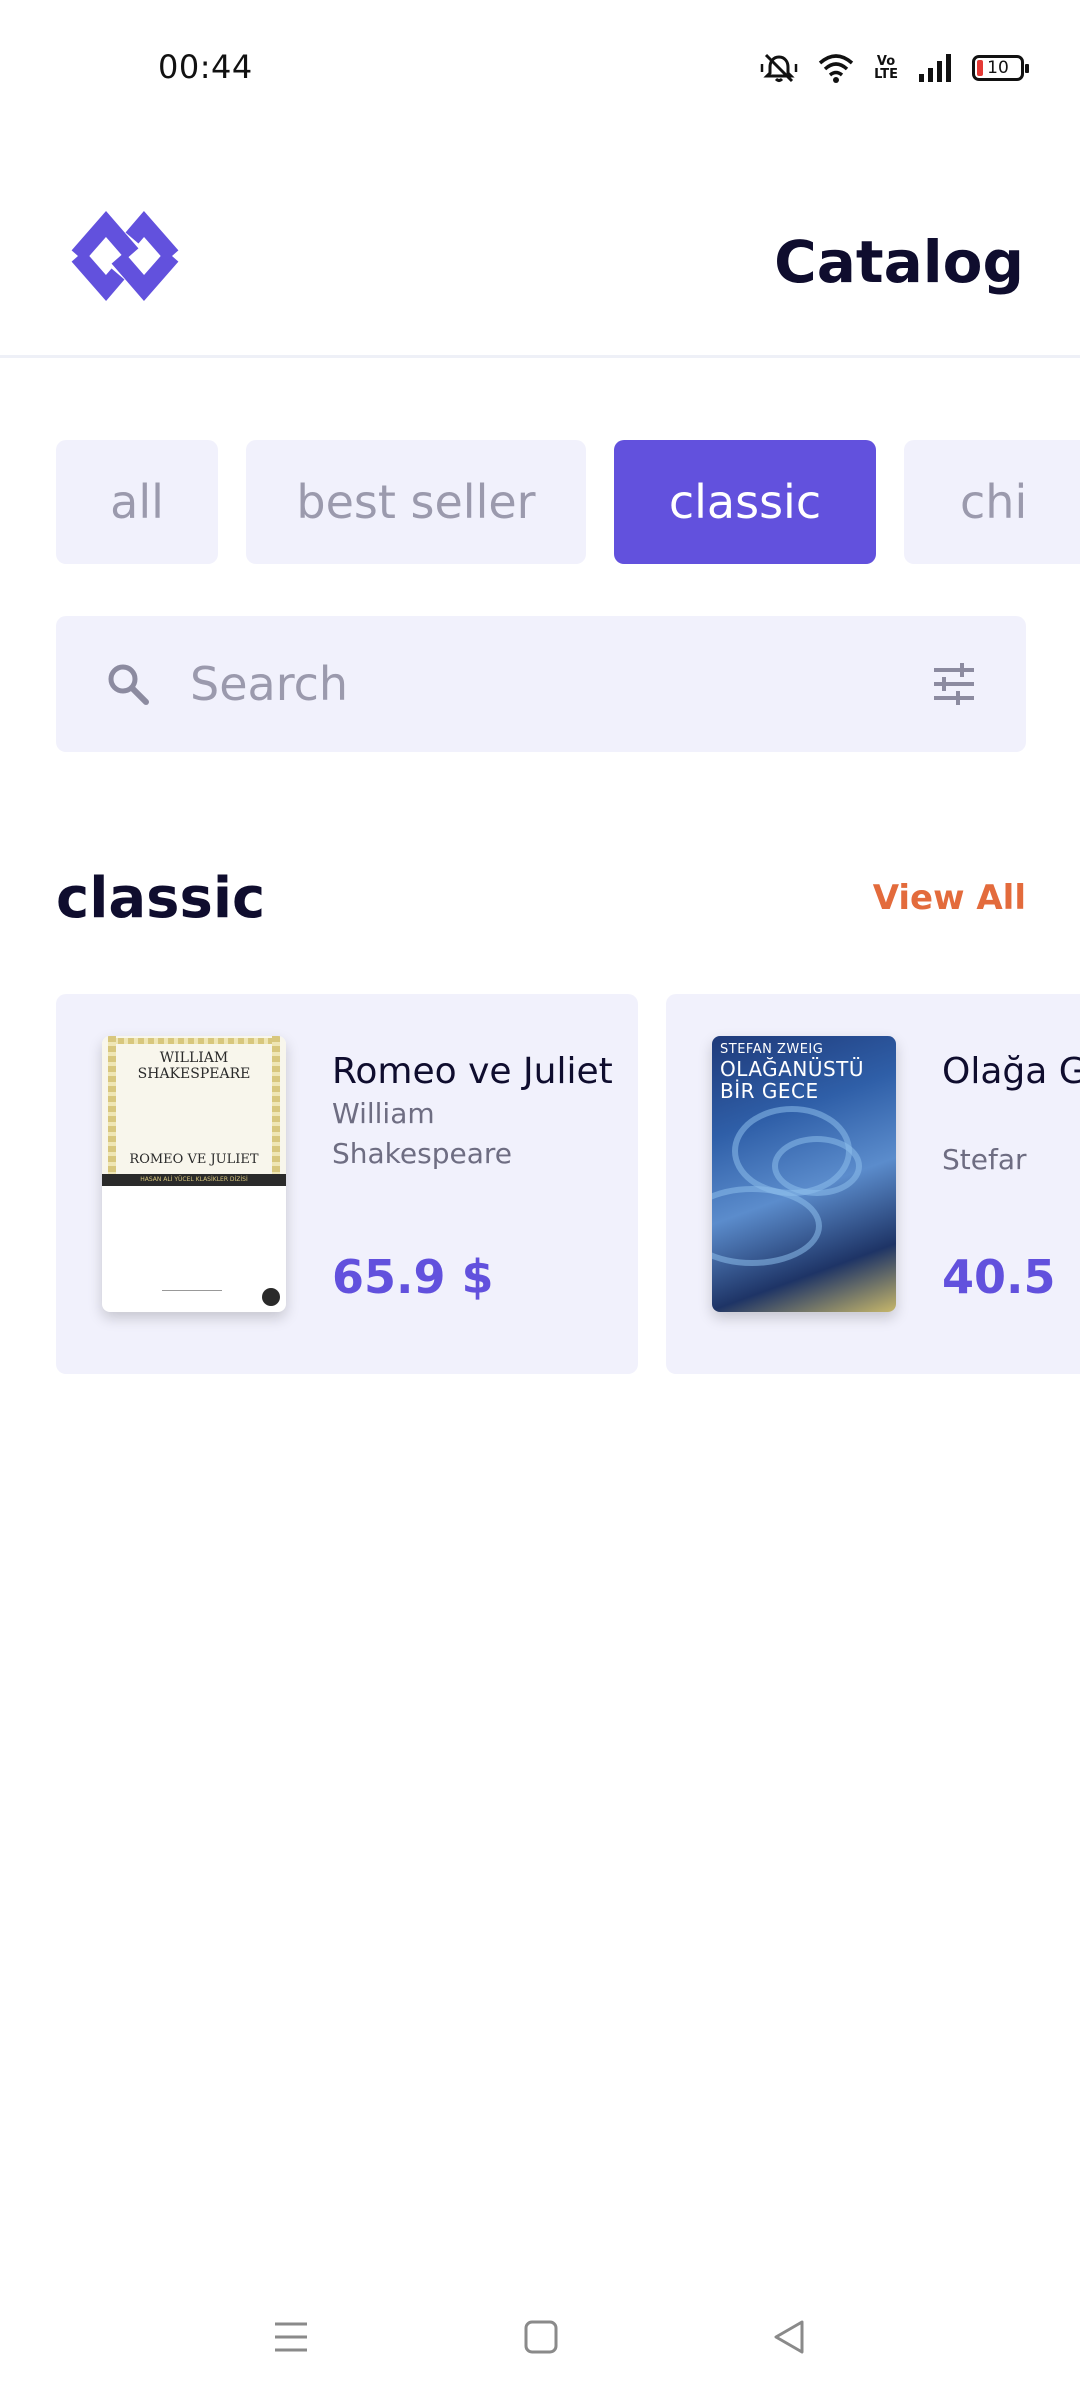  I want to click on wifi-icon, so click(836, 68).